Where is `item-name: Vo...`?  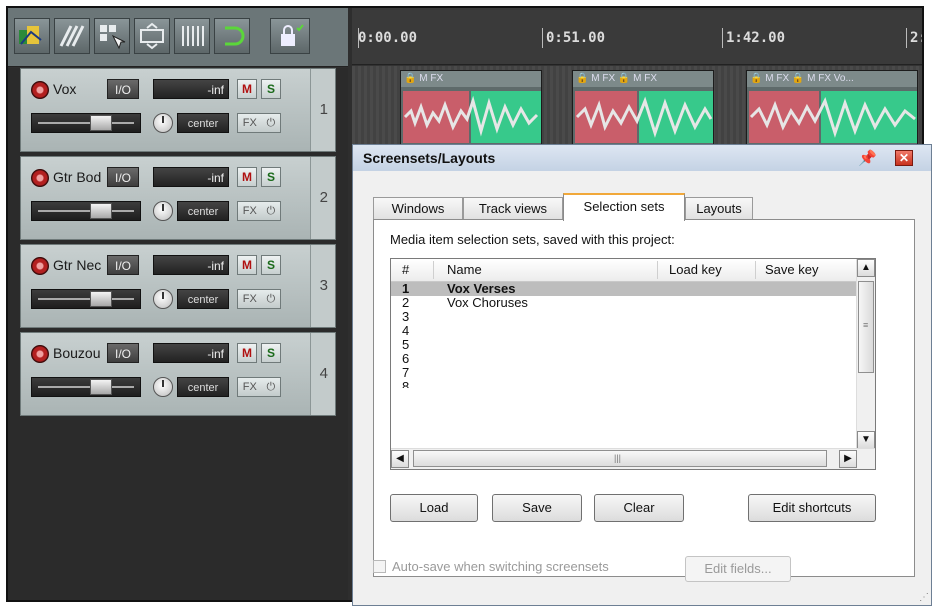 item-name: Vo... is located at coordinates (843, 78).